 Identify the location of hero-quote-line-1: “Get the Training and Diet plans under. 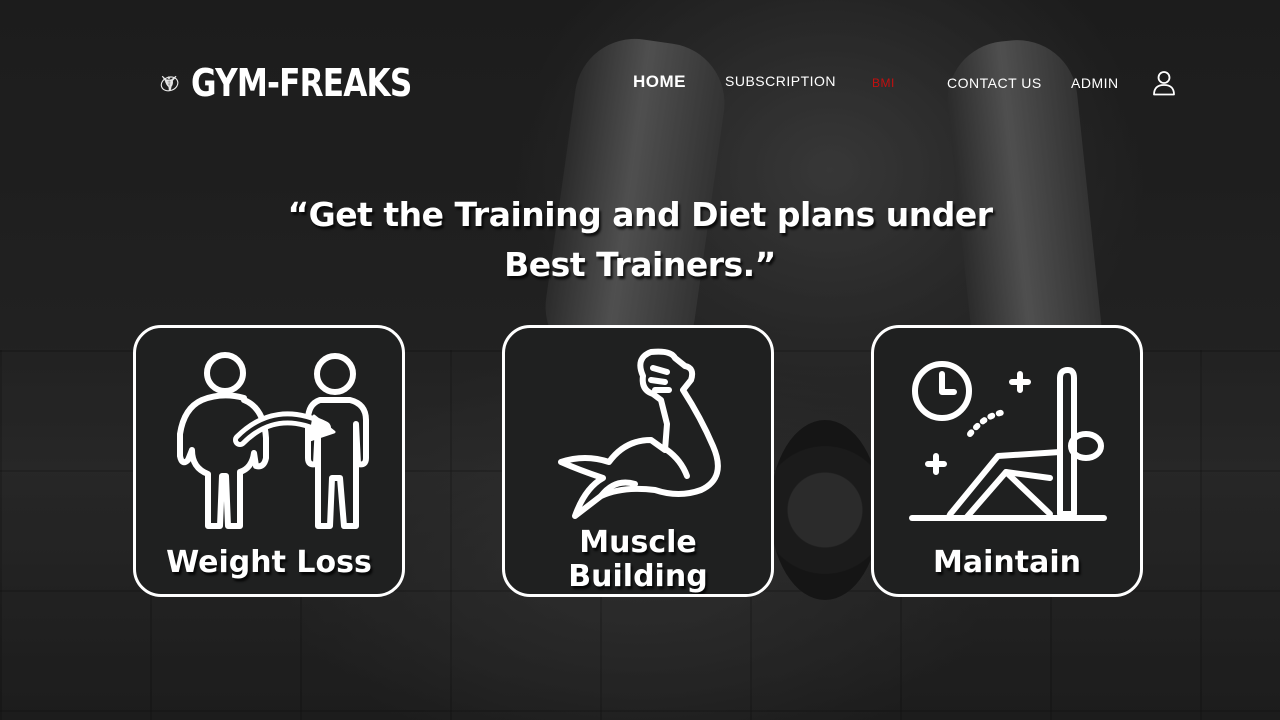
(640, 214).